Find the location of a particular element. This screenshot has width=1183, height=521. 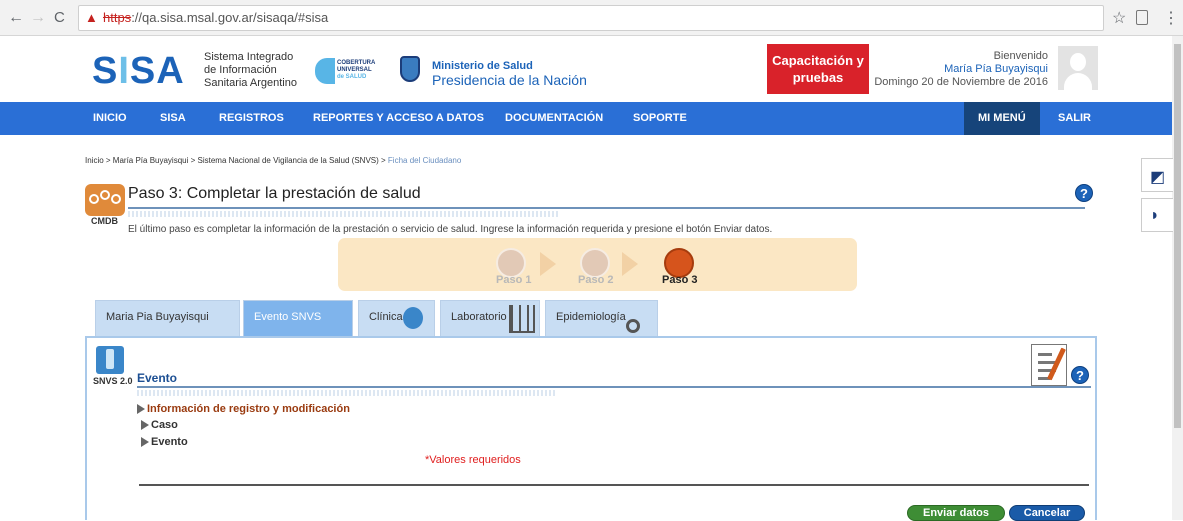

chat-bubble-icon: ◗ is located at coordinates (1155, 215).